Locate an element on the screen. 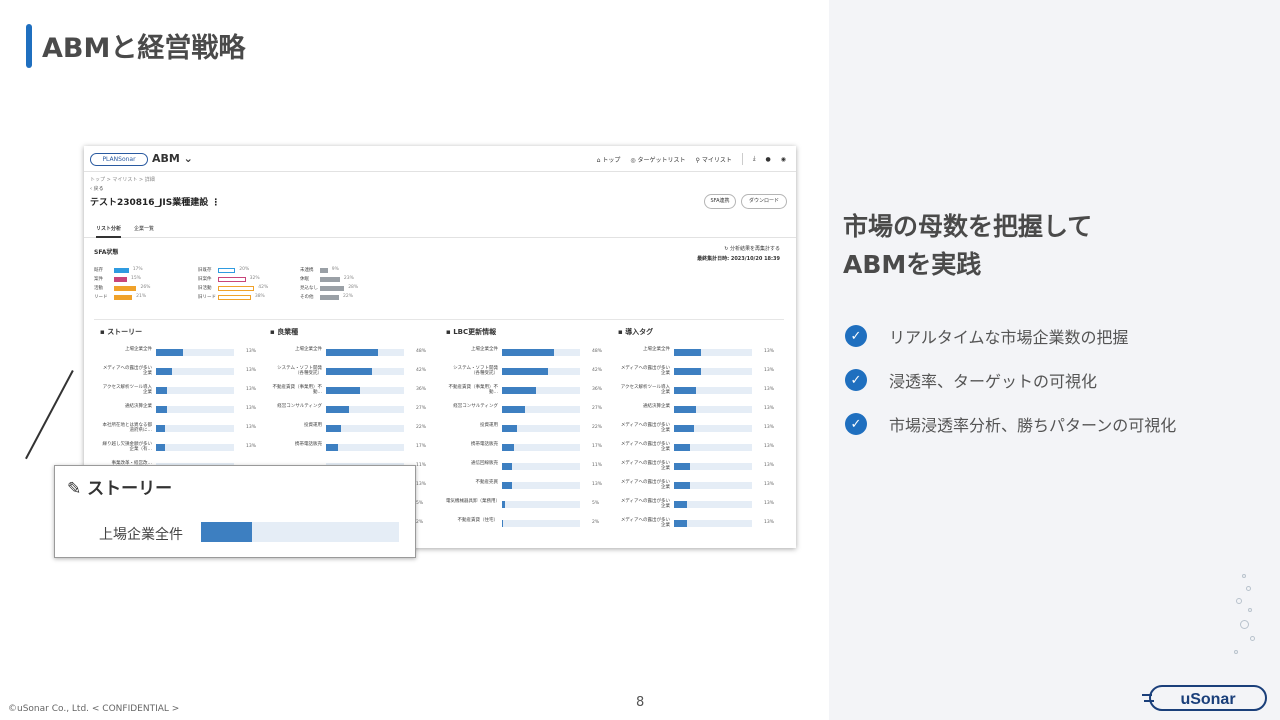 The height and width of the screenshot is (720, 1280). sfa-status-label: 旧活動 is located at coordinates (205, 288).